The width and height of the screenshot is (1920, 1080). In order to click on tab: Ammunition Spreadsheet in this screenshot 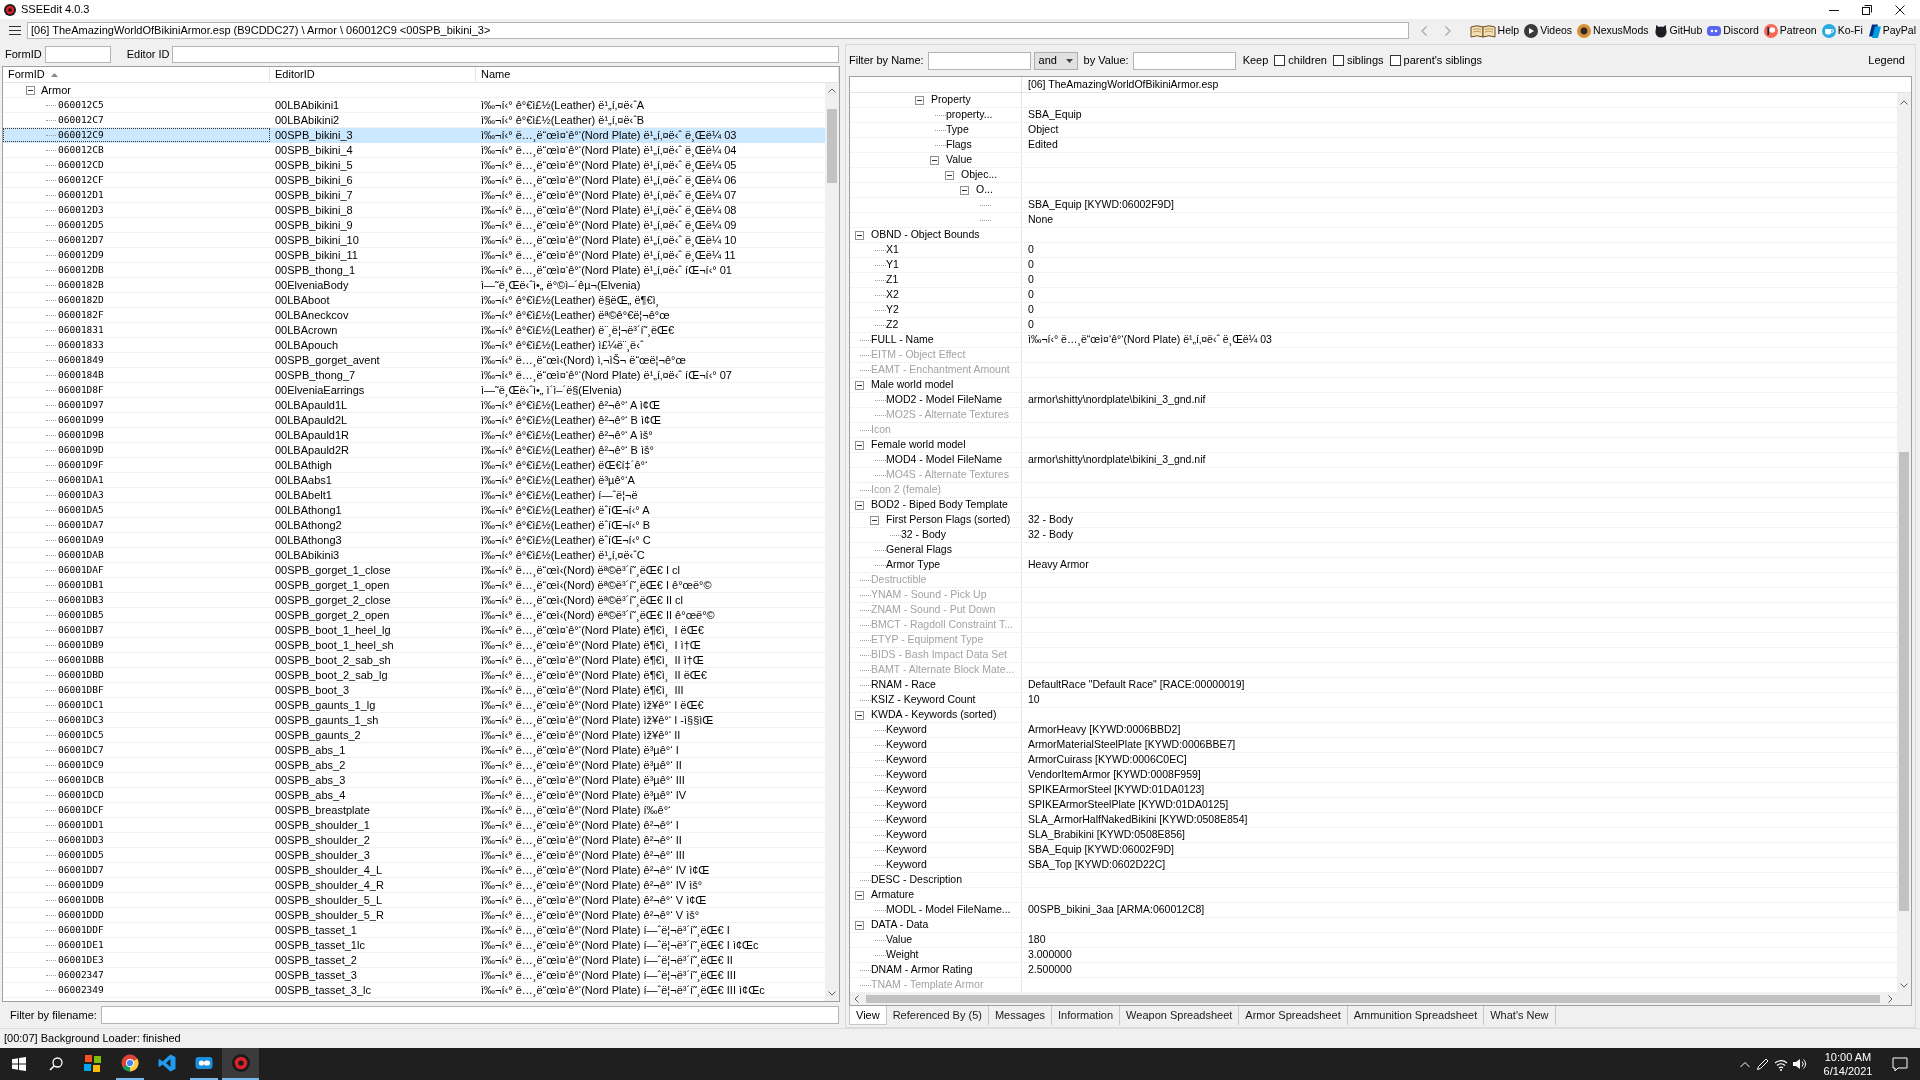, I will do `click(1416, 1015)`.